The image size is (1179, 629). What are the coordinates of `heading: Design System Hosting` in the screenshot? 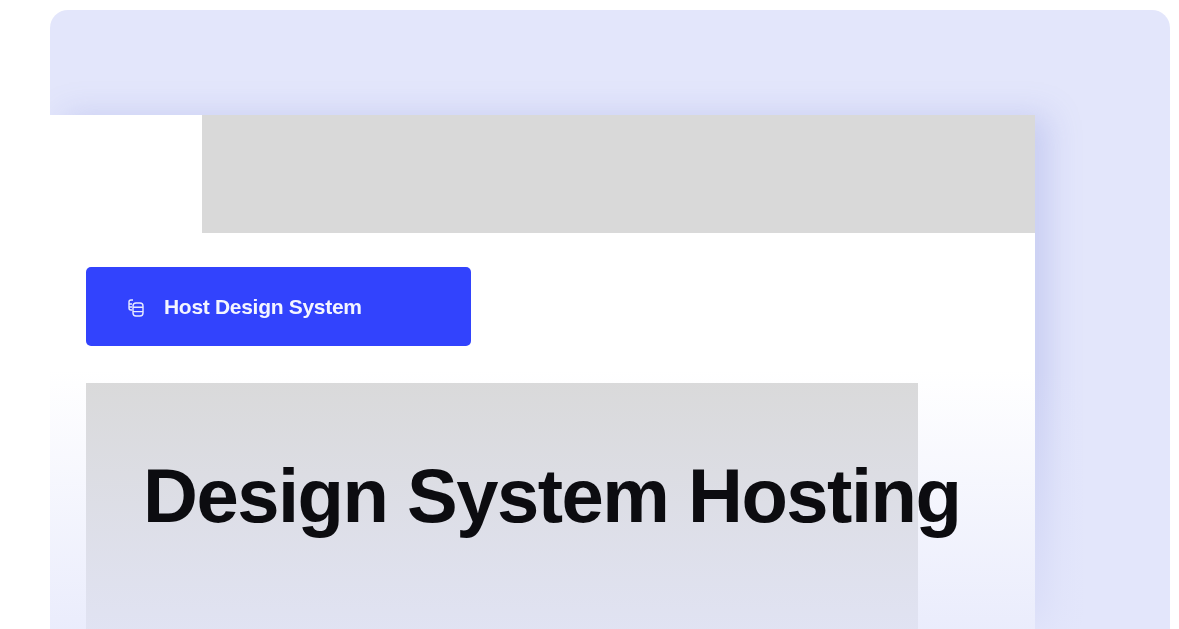 It's located at (552, 495).